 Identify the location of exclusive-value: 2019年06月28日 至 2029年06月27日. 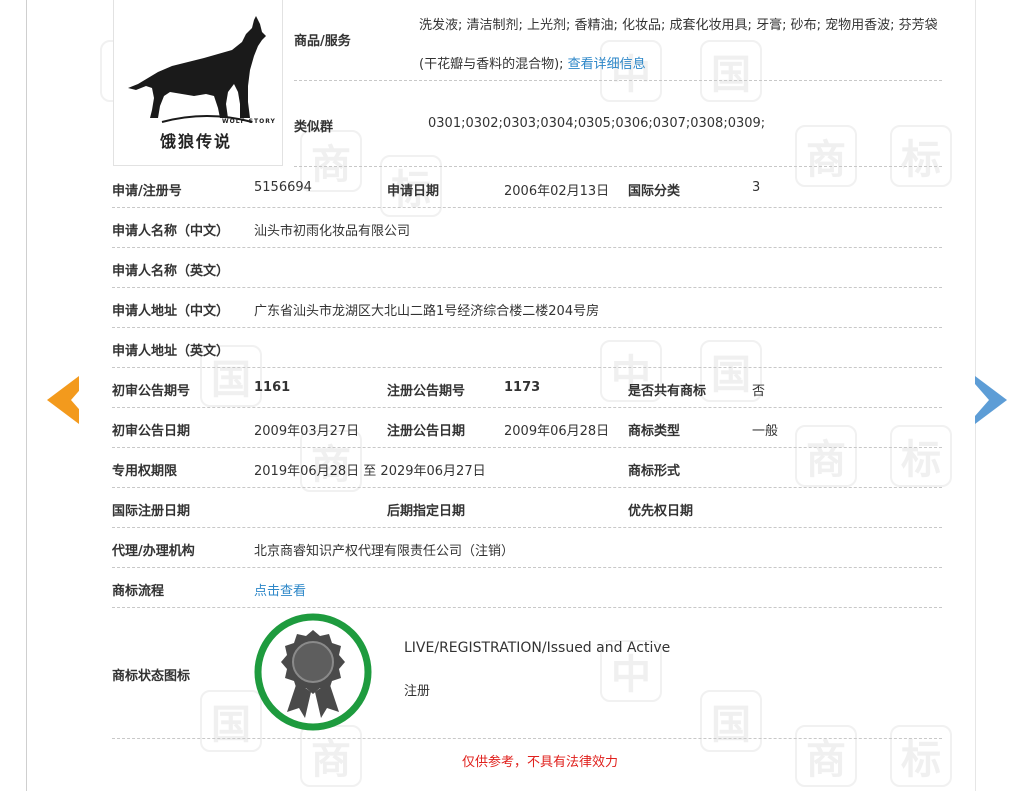
(370, 471).